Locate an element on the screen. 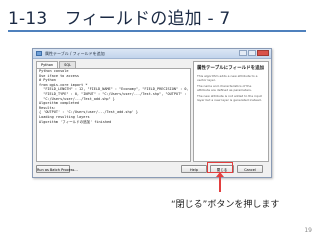 The image size is (320, 240). app-icon is located at coordinates (39, 53).